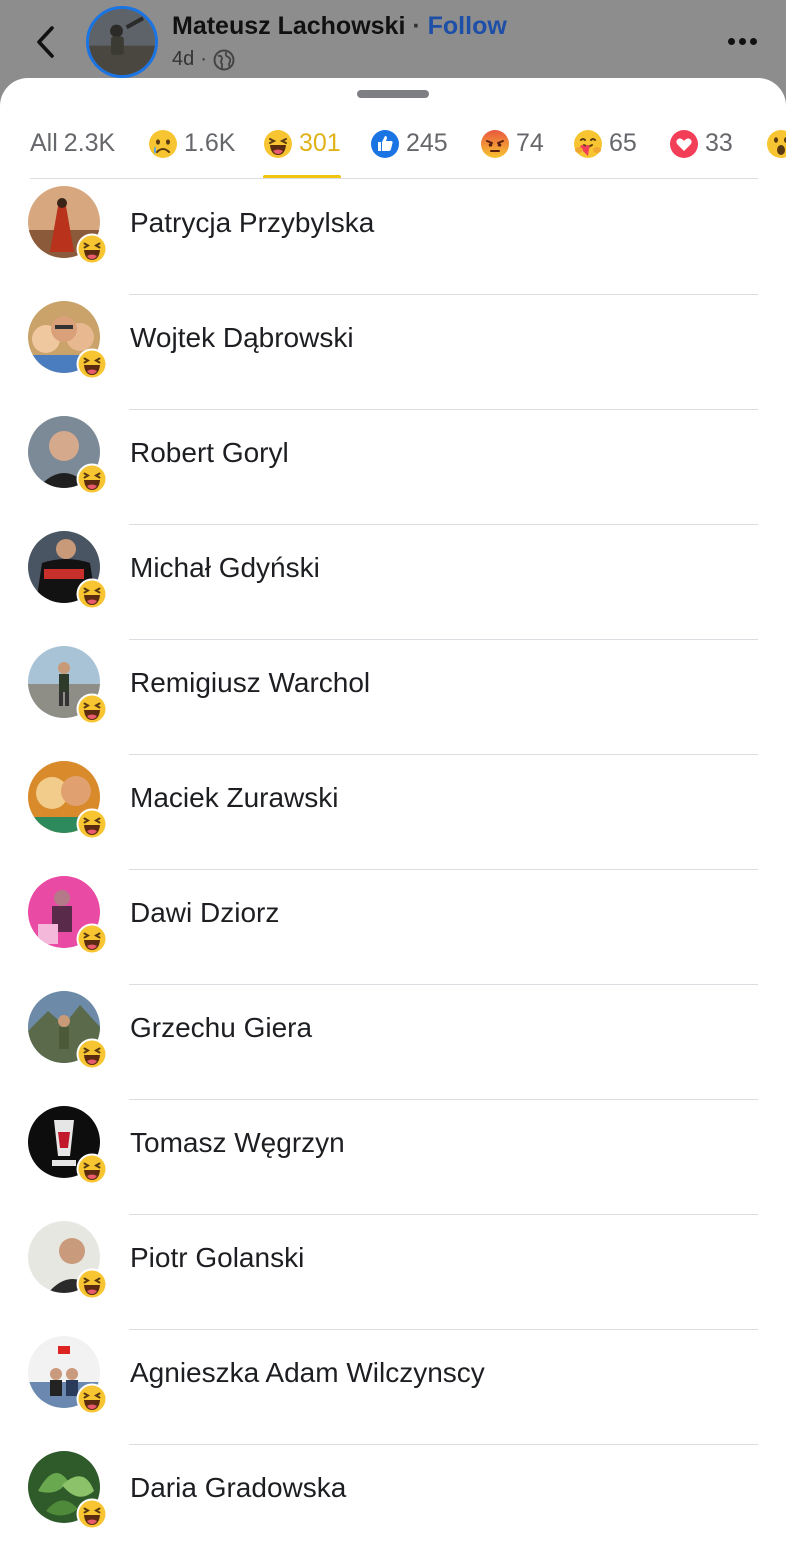 The height and width of the screenshot is (1548, 786). Describe the element at coordinates (588, 143) in the screenshot. I see `care-emoji-icon` at that location.